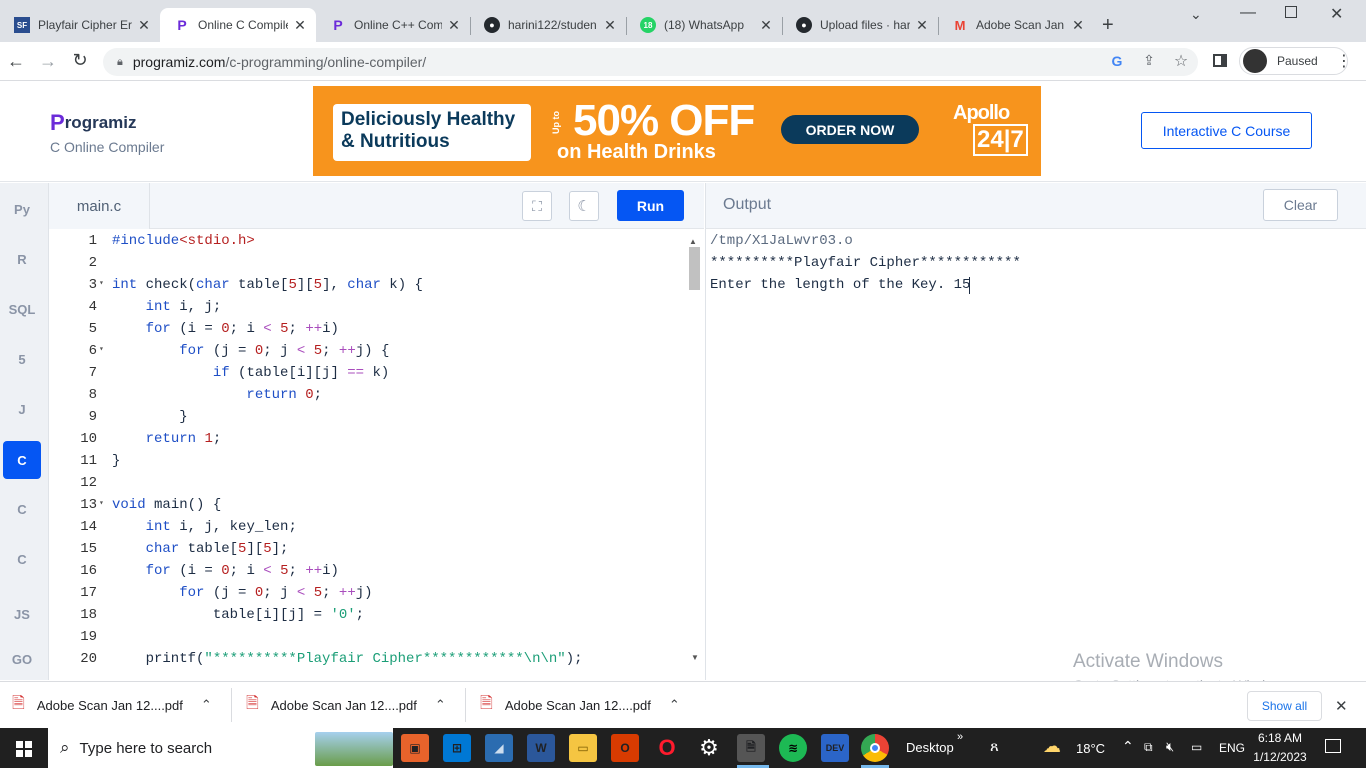  What do you see at coordinates (1280, 757) in the screenshot?
I see `clock-date: 1/12/2023` at bounding box center [1280, 757].